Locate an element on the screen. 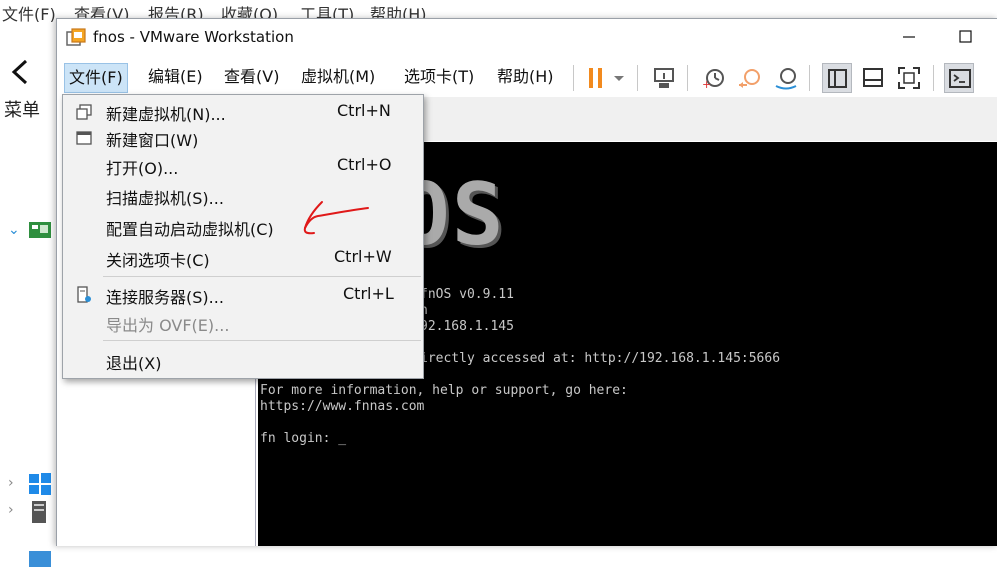 This screenshot has height=567, width=997. menu-item-label: 关闭选项卡(C) is located at coordinates (158, 260).